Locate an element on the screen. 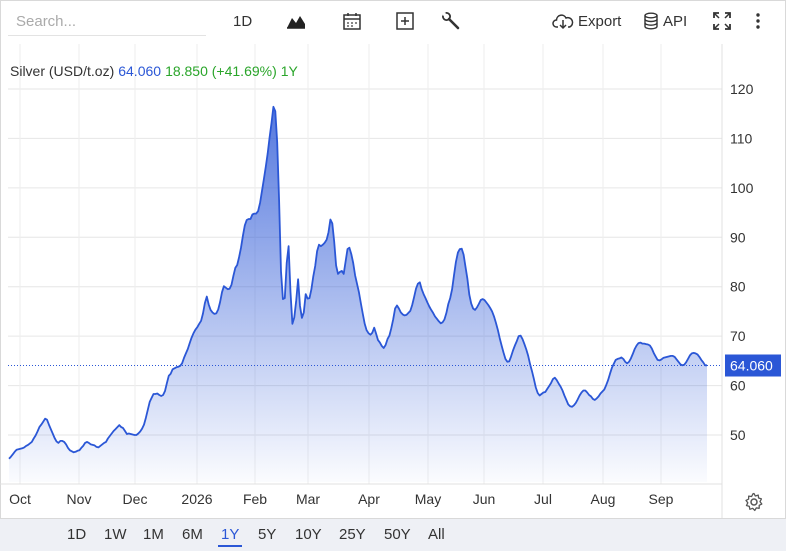 This screenshot has width=786, height=551. x-tick-label: Mar is located at coordinates (308, 499).